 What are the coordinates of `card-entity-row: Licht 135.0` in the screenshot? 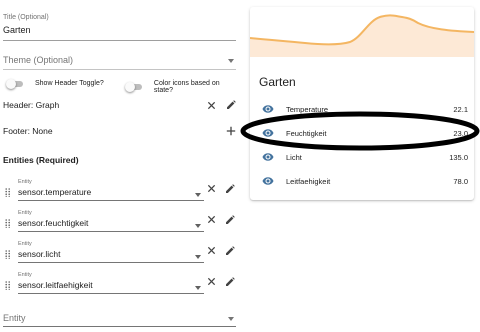 It's located at (362, 157).